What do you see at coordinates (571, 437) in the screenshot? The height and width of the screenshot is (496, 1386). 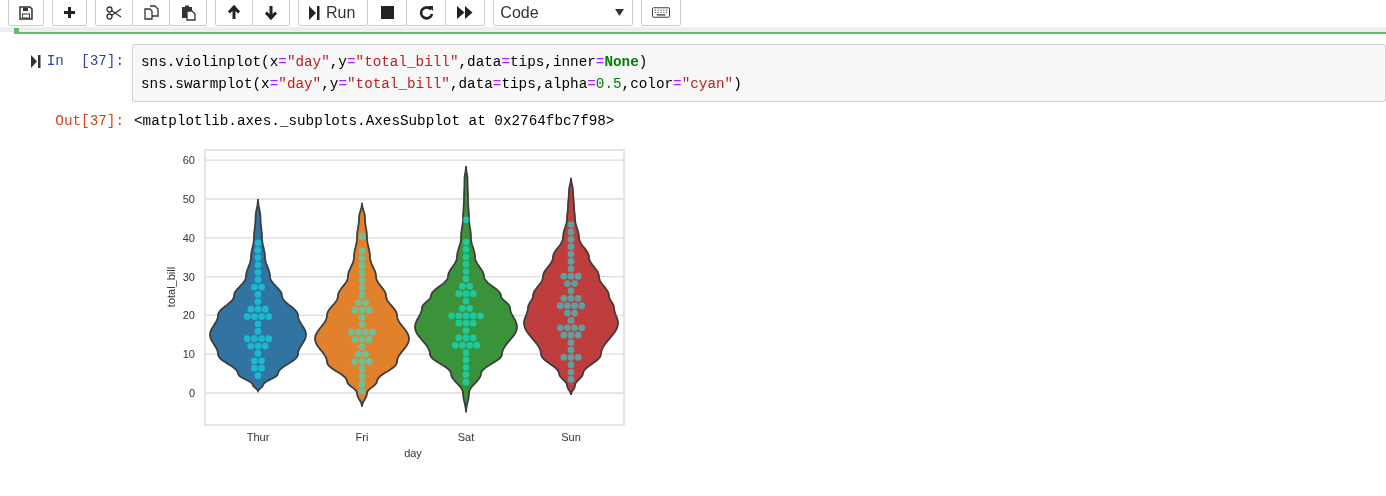 I see `x-tick-label: Sun` at bounding box center [571, 437].